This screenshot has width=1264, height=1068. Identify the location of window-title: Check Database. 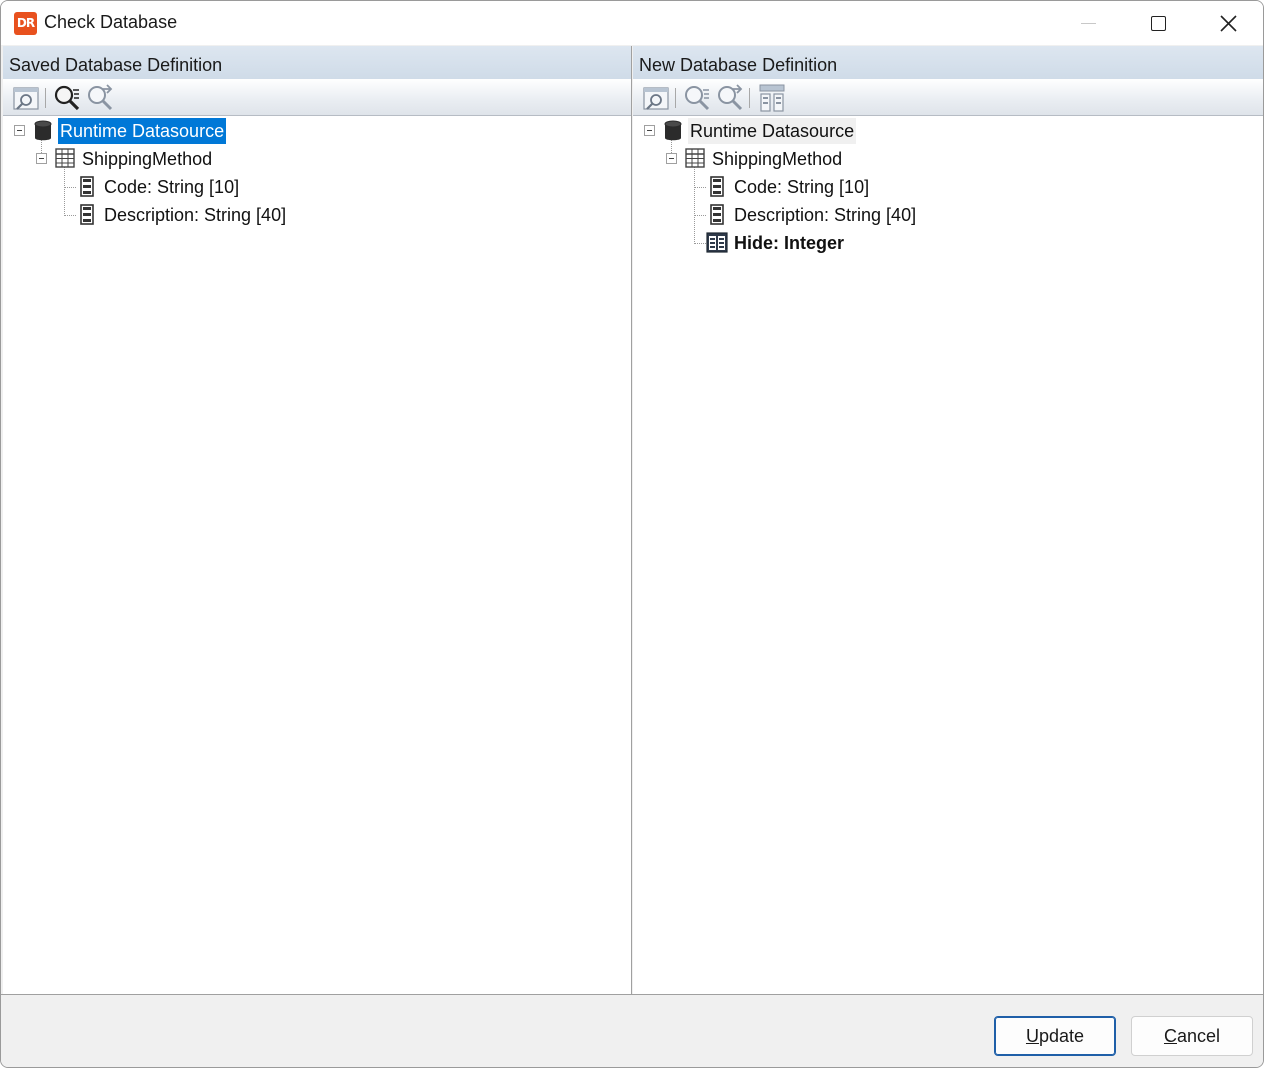
(111, 22).